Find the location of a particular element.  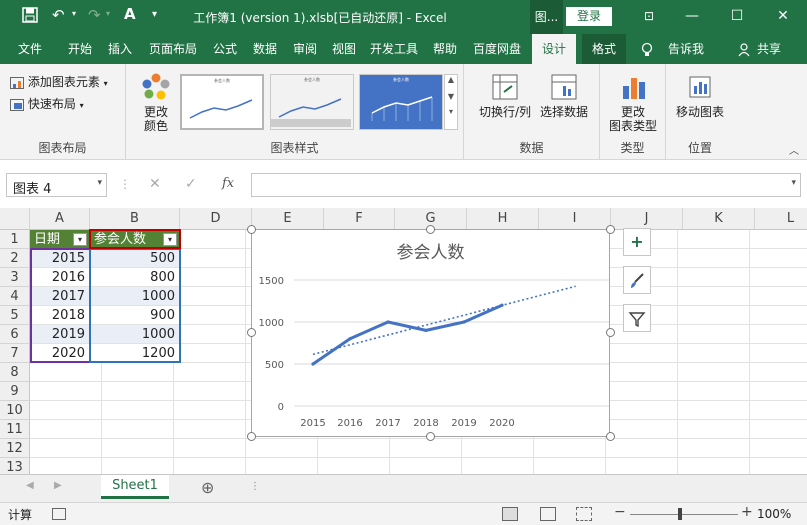

switch-row-column-button: 切换行/列 is located at coordinates (505, 95).